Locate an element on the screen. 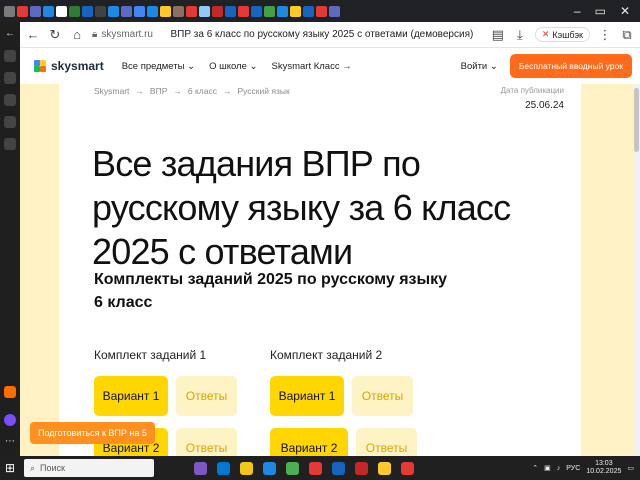  minimize-icon: – is located at coordinates (577, 11).